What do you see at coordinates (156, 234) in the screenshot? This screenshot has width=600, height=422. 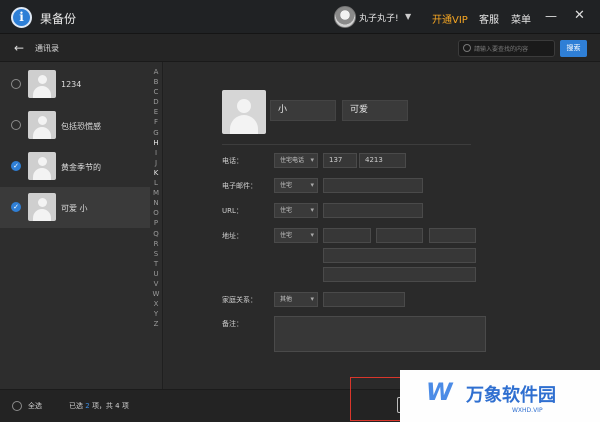 I see `alphabet-letter: Q` at bounding box center [156, 234].